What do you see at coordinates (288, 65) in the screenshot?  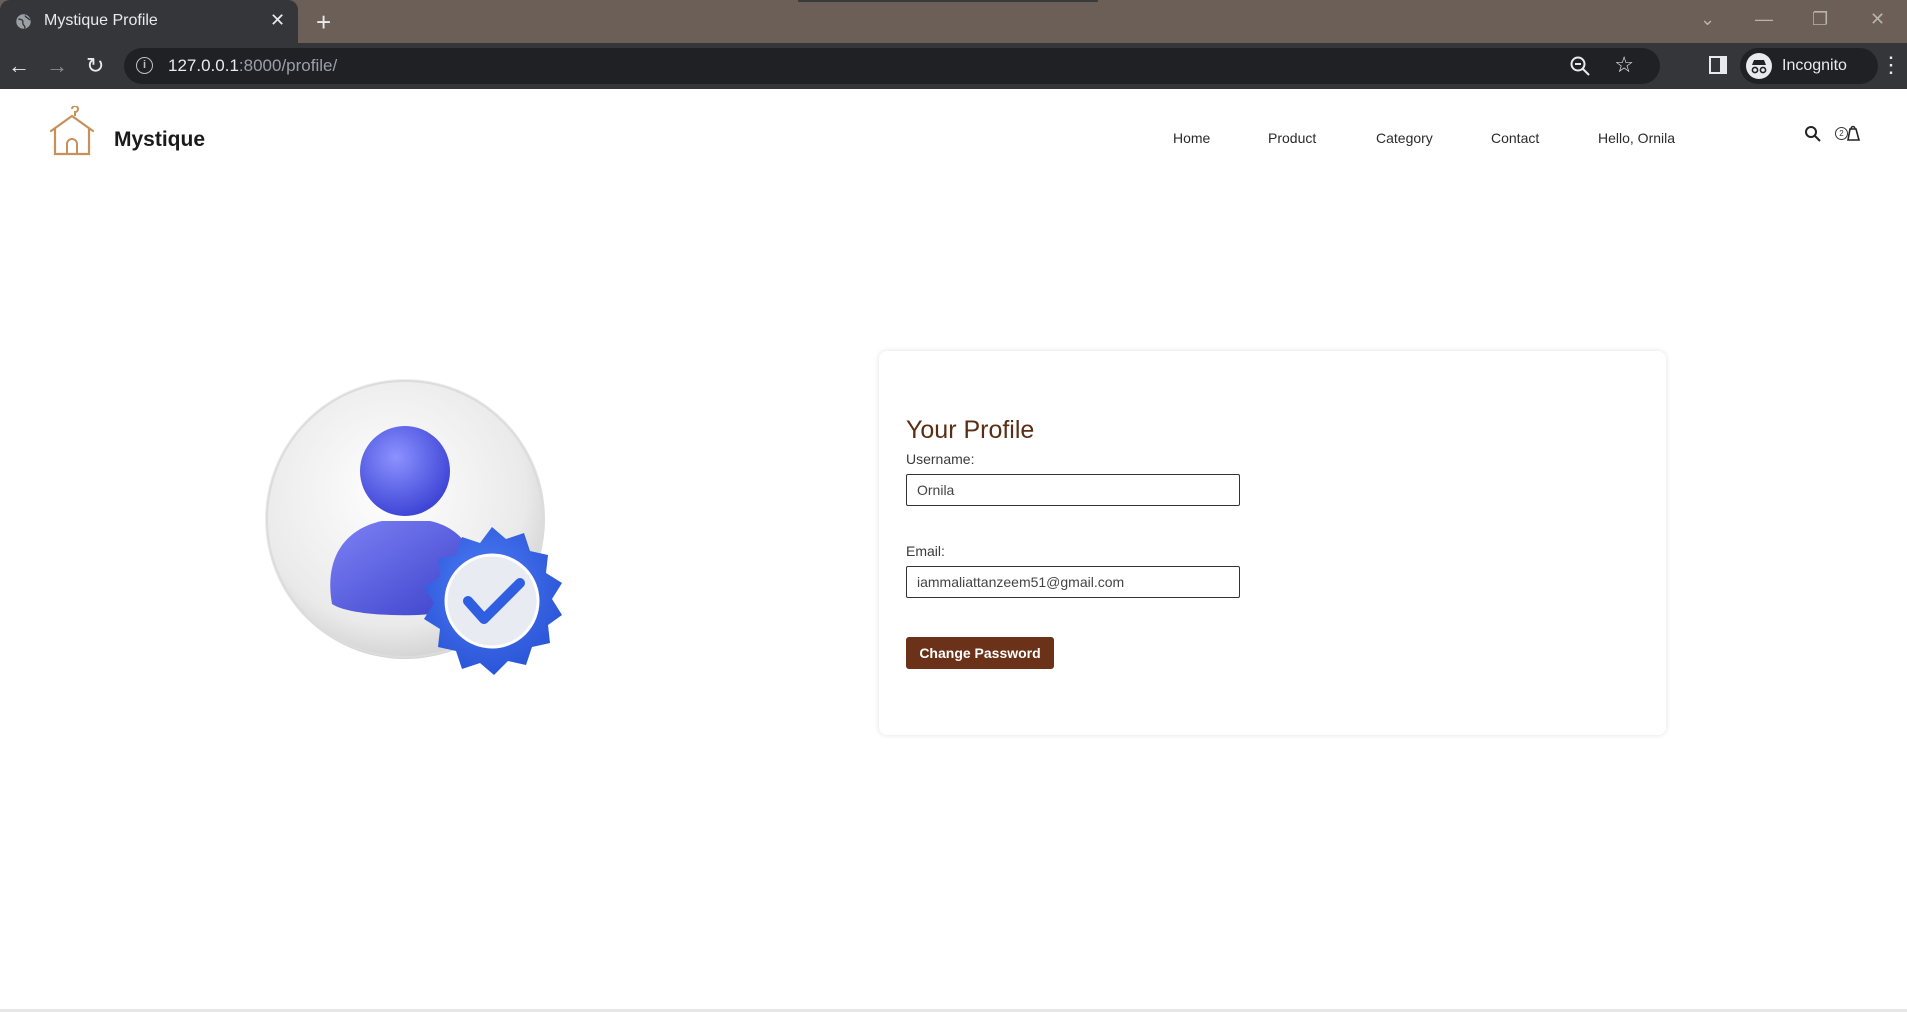 I see `url-path: :8000/profile/` at bounding box center [288, 65].